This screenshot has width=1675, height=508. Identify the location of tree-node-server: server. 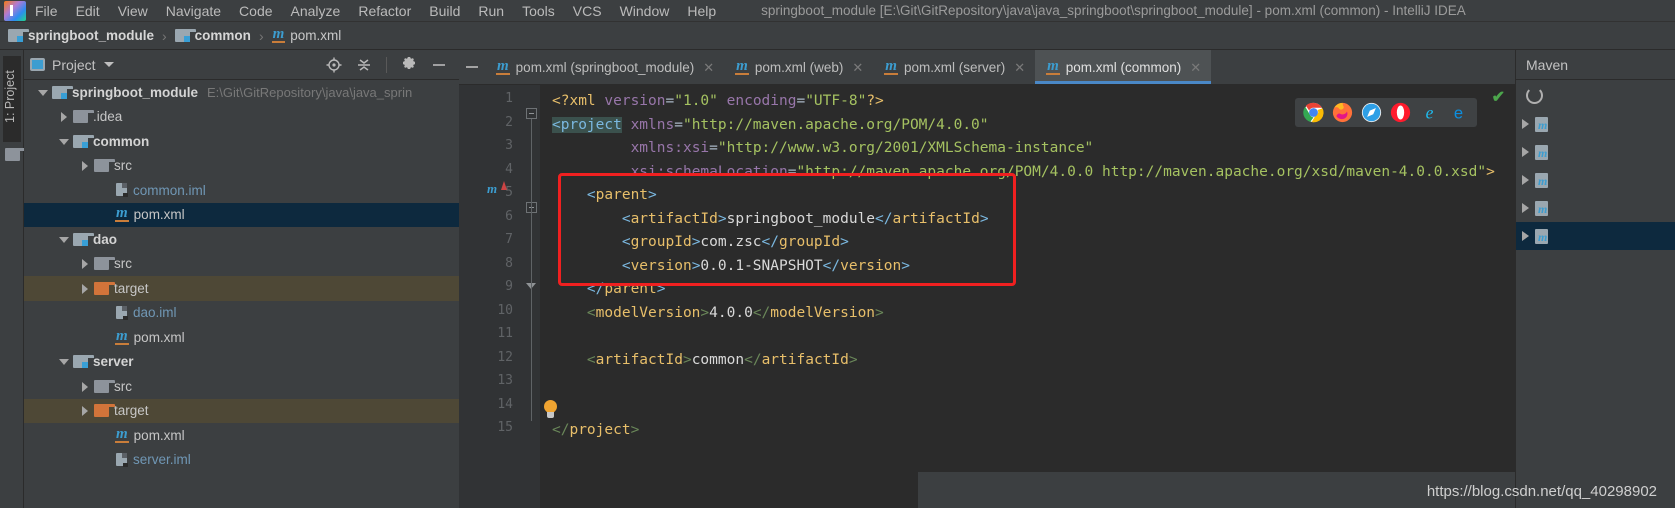
(241, 362).